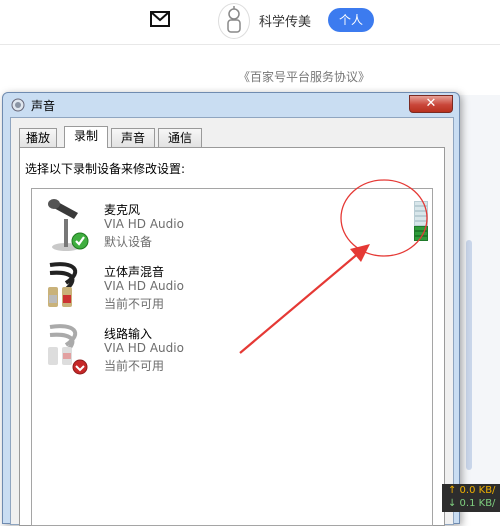  What do you see at coordinates (63, 284) in the screenshot?
I see `stereo-cable-icon` at bounding box center [63, 284].